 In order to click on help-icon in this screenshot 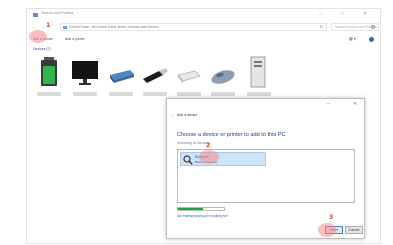, I will do `click(371, 39)`.